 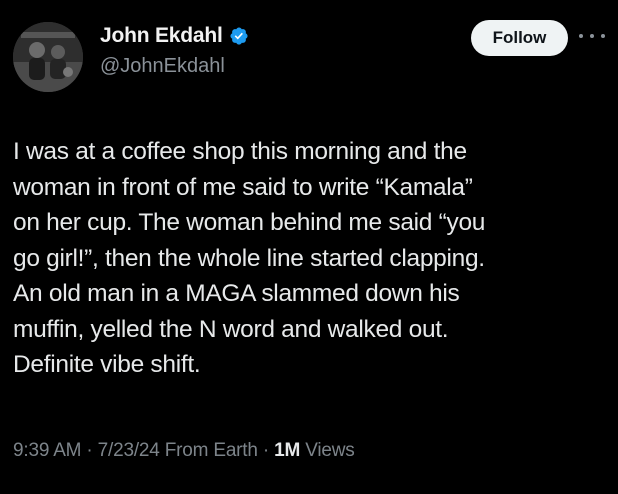 I want to click on profile-photo, so click(x=48, y=57).